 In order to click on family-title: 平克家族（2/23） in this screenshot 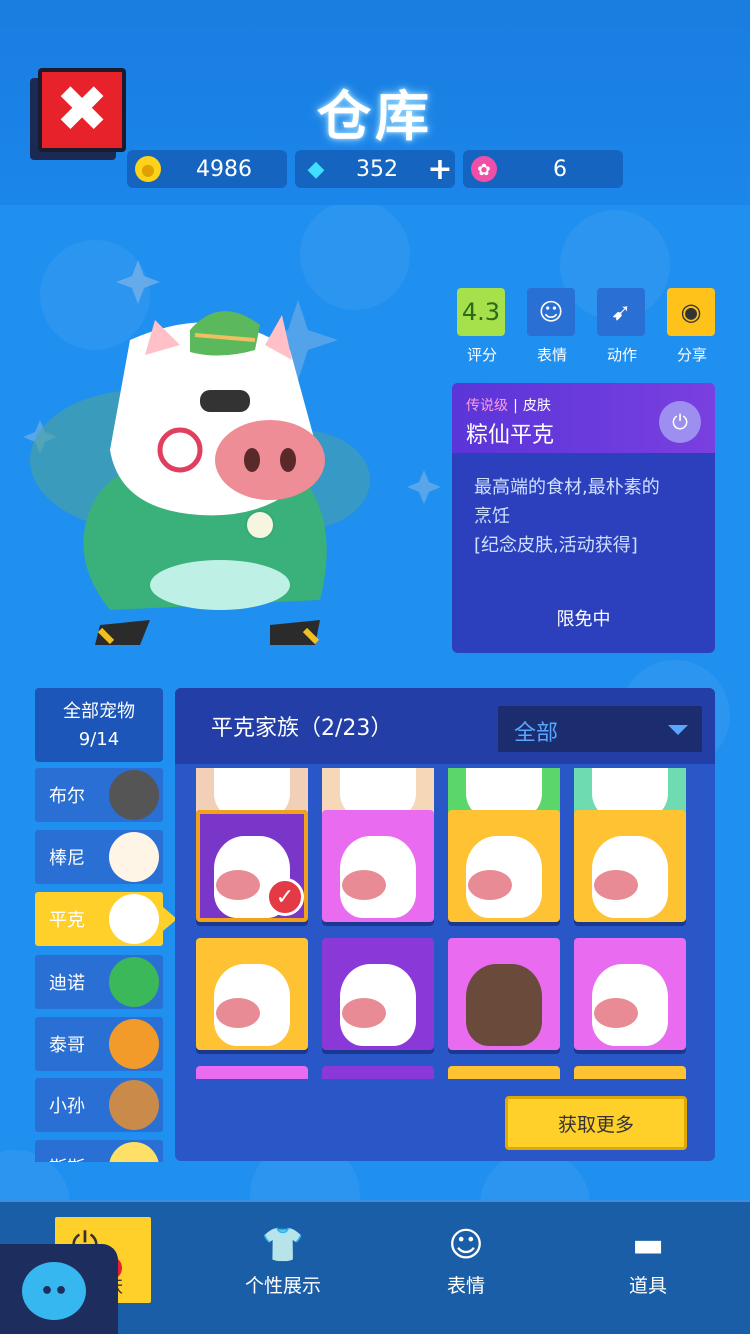, I will do `click(302, 728)`.